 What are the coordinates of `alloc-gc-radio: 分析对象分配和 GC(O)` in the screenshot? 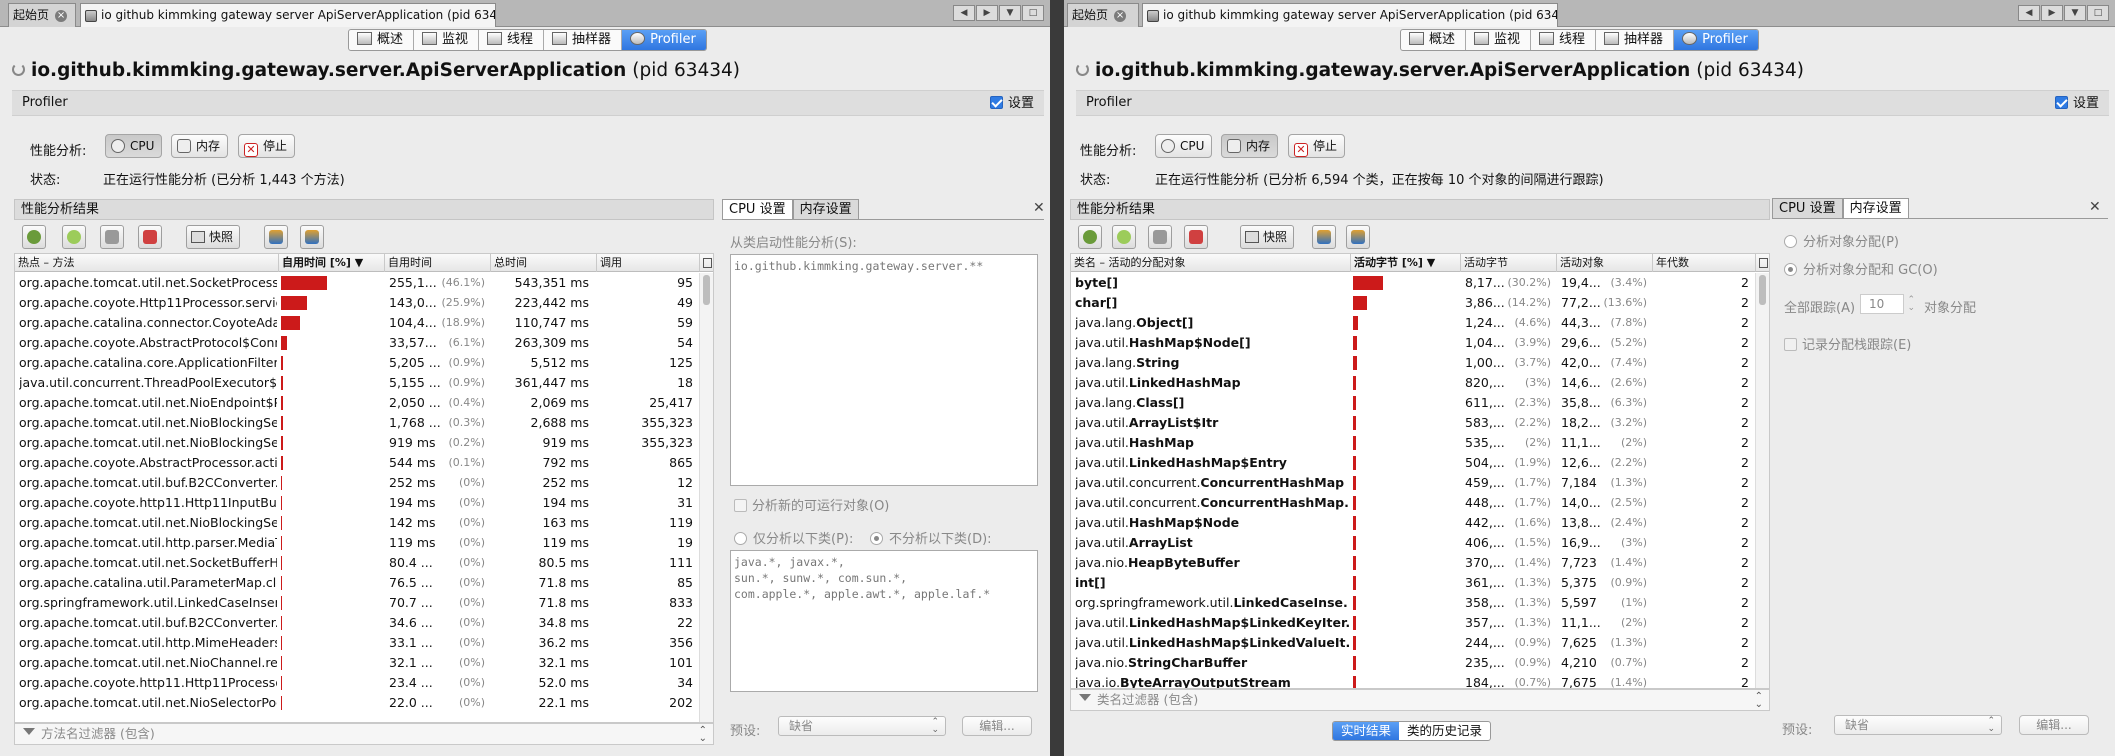 It's located at (1861, 268).